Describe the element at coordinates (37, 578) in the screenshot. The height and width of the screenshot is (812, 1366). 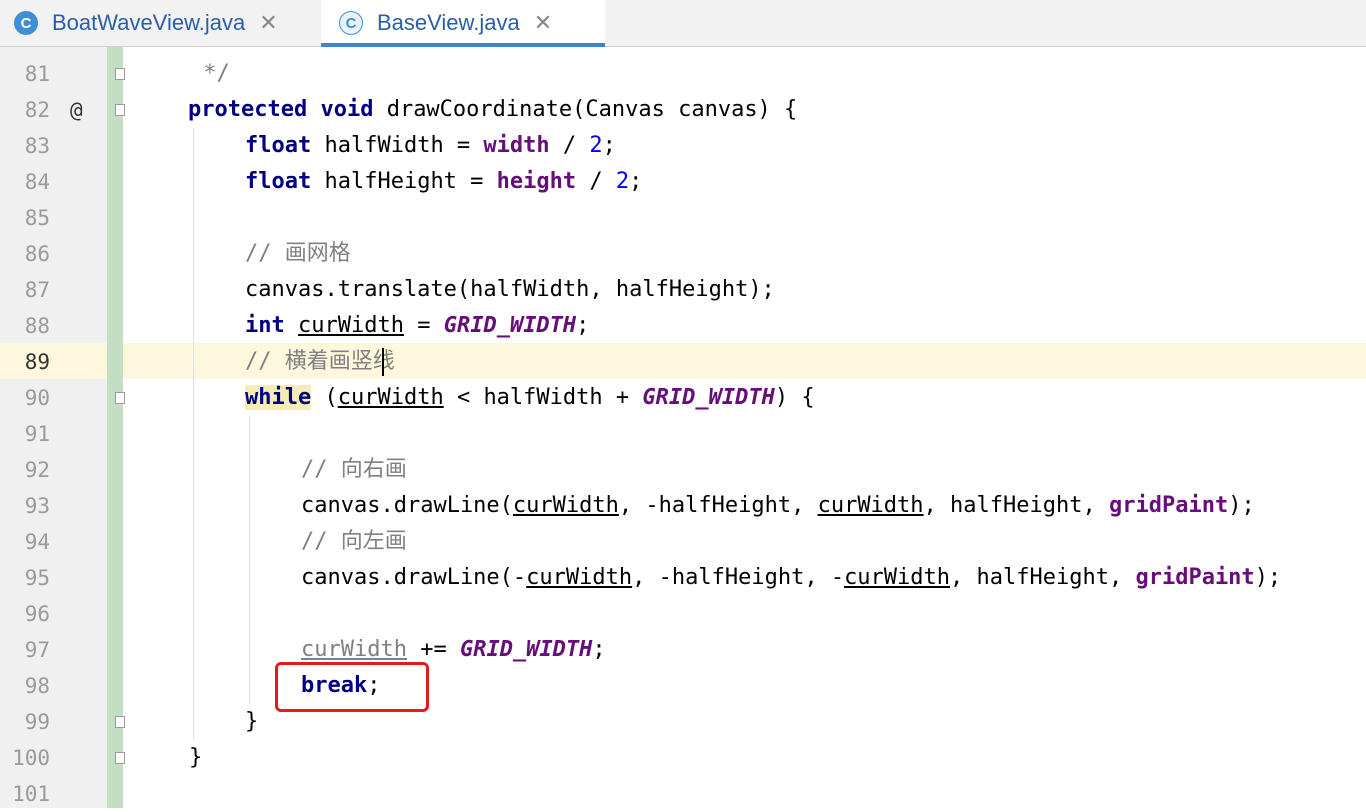
I see `line-number: 95` at that location.